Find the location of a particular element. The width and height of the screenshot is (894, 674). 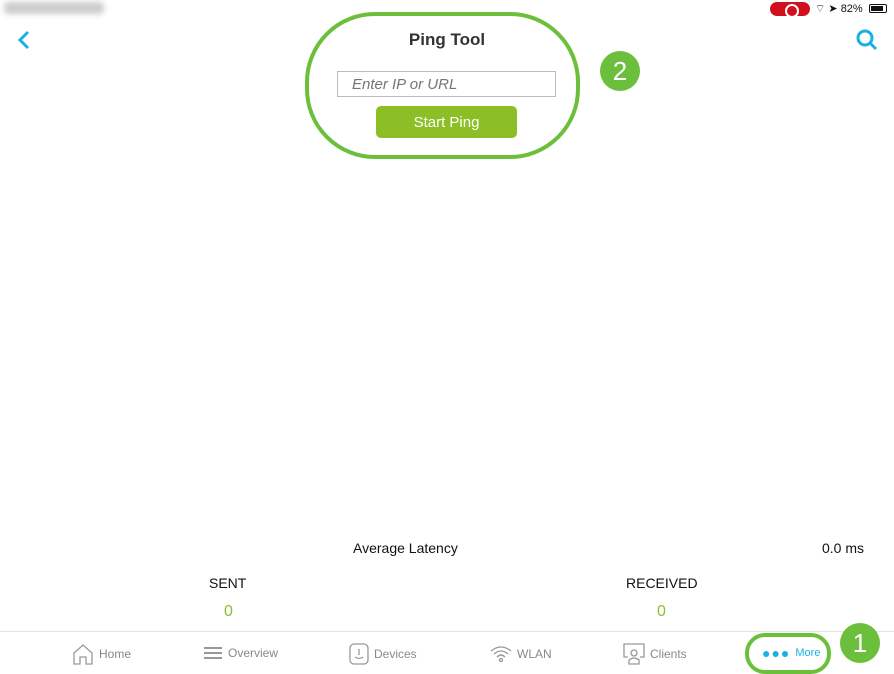

location-icon: ➤ is located at coordinates (833, 9).